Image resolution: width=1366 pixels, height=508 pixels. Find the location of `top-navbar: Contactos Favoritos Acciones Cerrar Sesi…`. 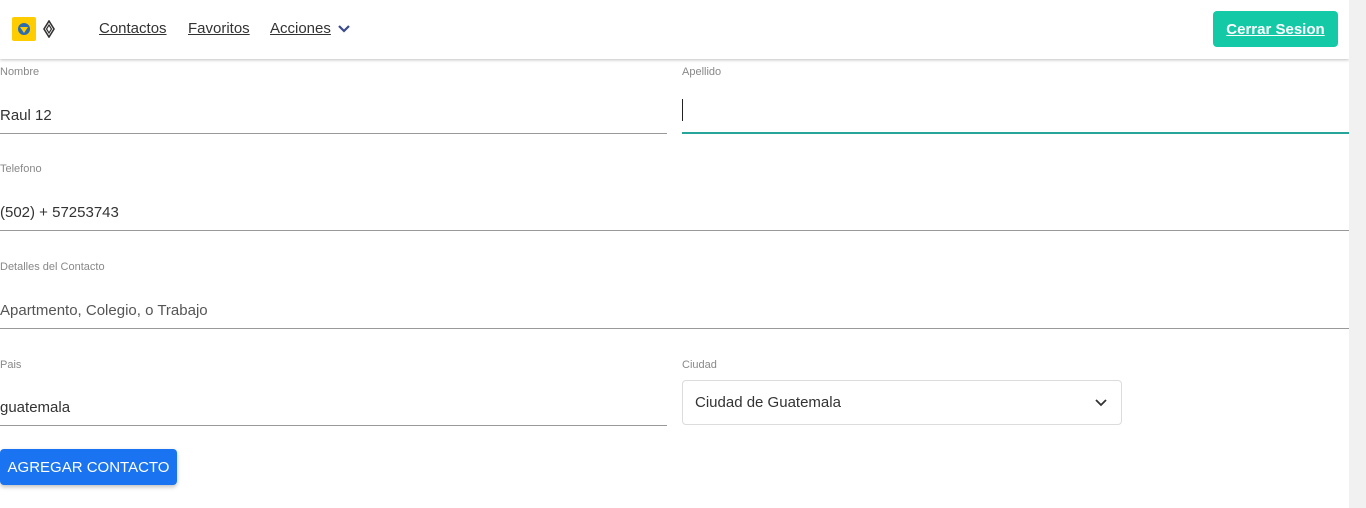

top-navbar: Contactos Favoritos Acciones Cerrar Sesi… is located at coordinates (674, 29).